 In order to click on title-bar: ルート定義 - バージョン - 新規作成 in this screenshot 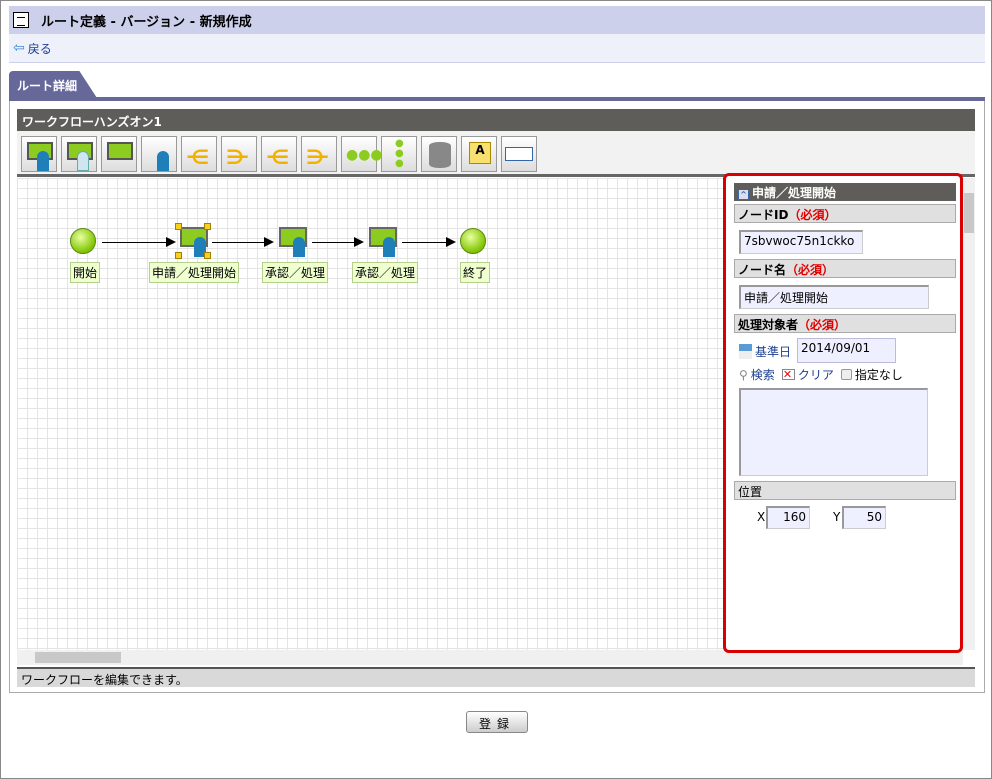, I will do `click(497, 20)`.